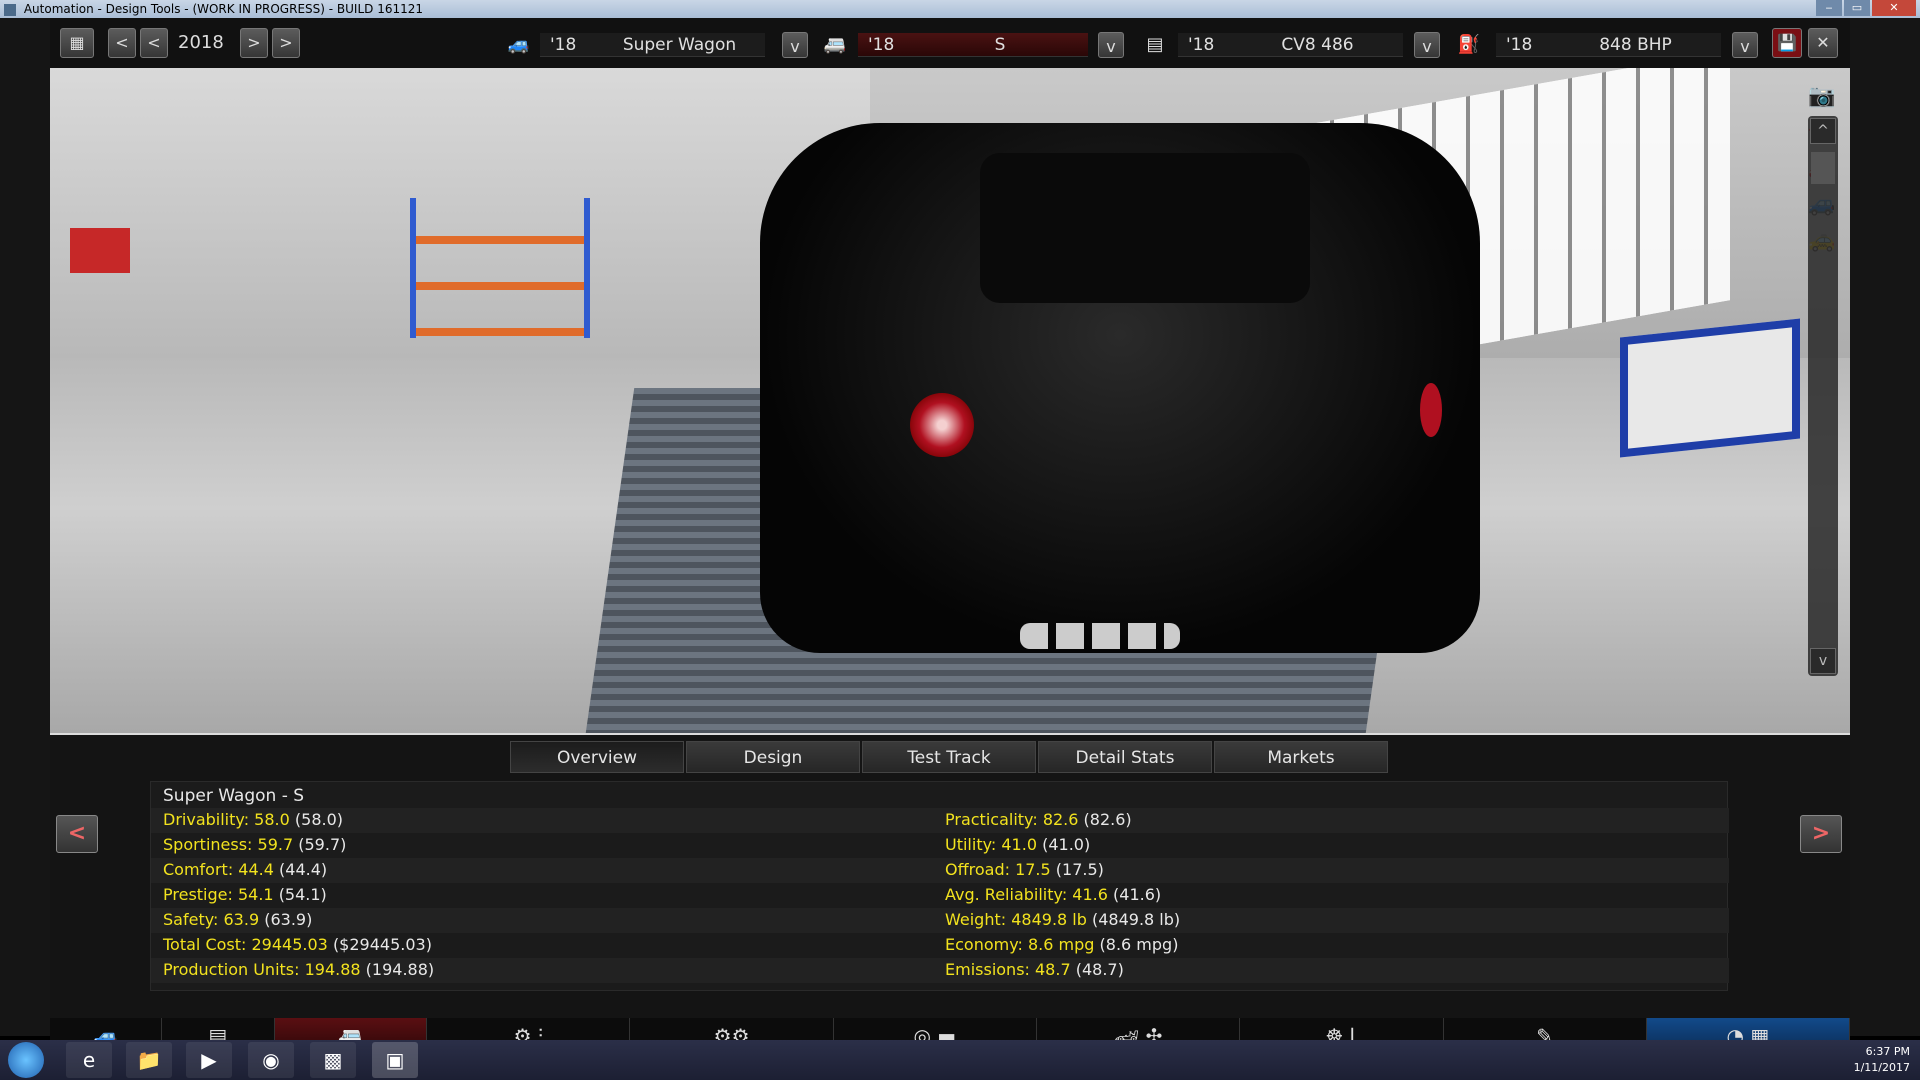  I want to click on prev-page-button: <, so click(77, 834).